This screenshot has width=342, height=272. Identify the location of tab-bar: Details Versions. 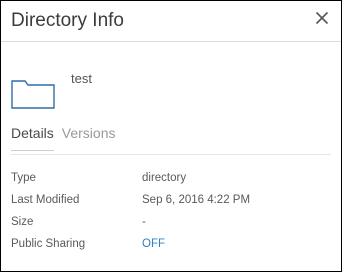
(63, 138).